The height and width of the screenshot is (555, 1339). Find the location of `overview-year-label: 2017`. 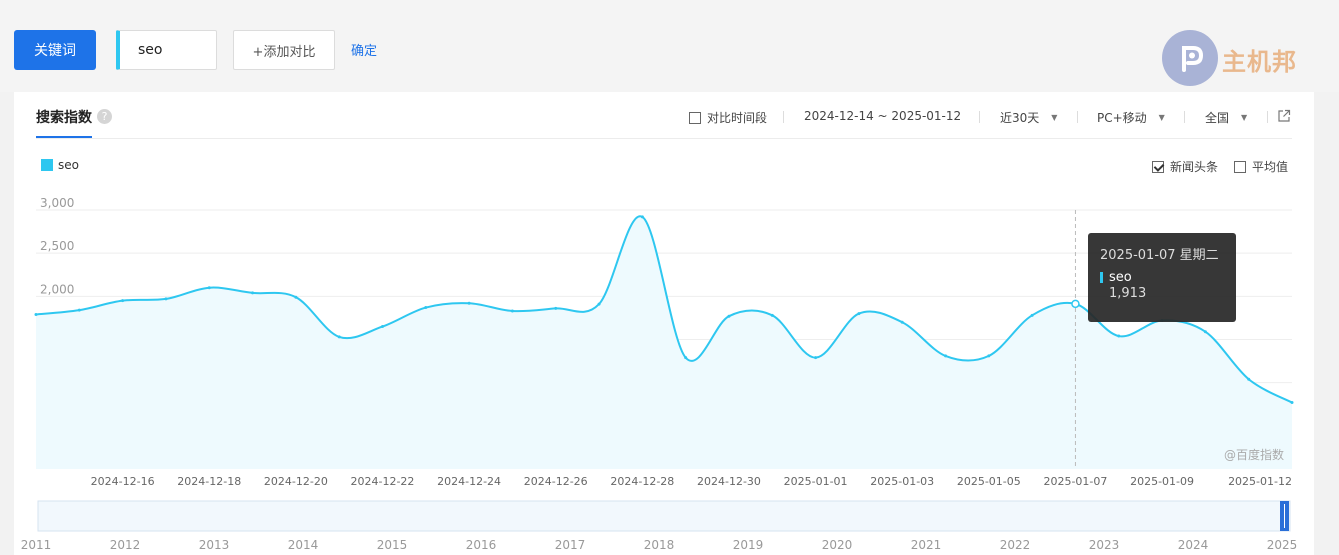

overview-year-label: 2017 is located at coordinates (570, 545).